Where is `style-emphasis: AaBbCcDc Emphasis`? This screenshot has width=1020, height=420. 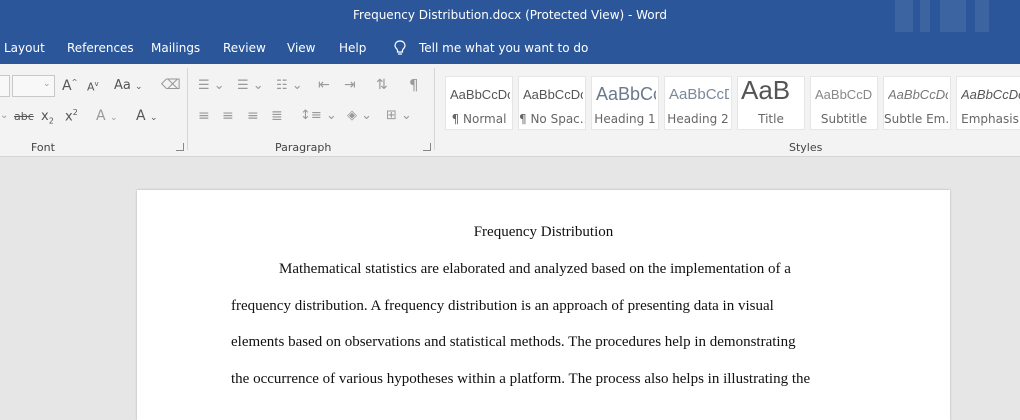
style-emphasis: AaBbCcDc Emphasis is located at coordinates (988, 103).